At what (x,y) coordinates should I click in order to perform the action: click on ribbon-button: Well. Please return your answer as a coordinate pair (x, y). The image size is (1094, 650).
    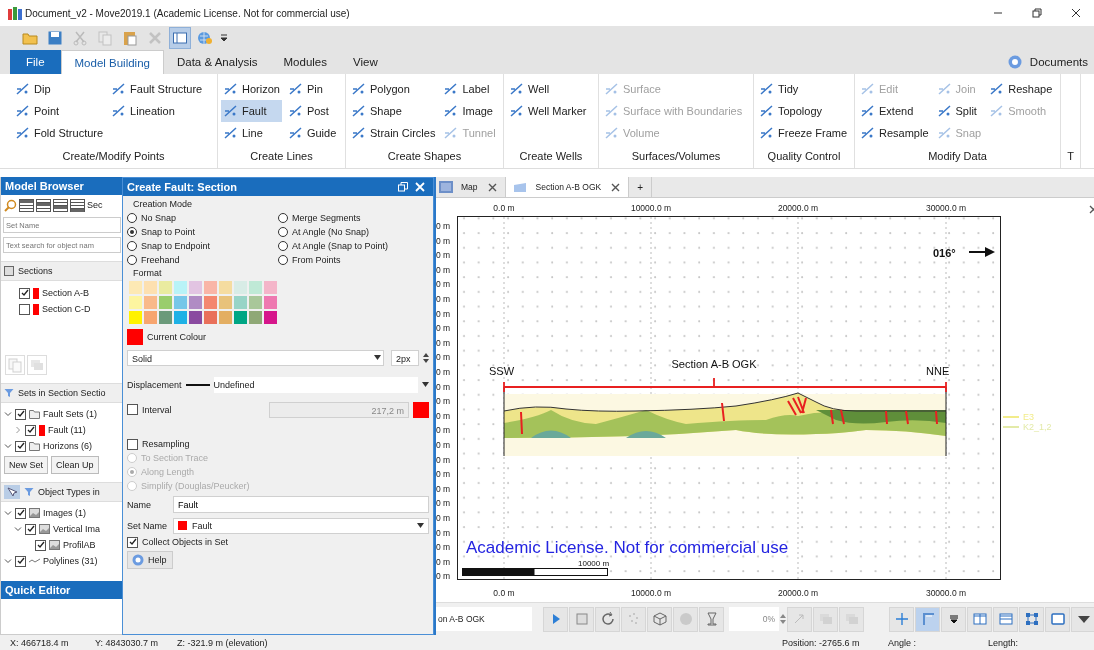
    Looking at the image, I should click on (548, 89).